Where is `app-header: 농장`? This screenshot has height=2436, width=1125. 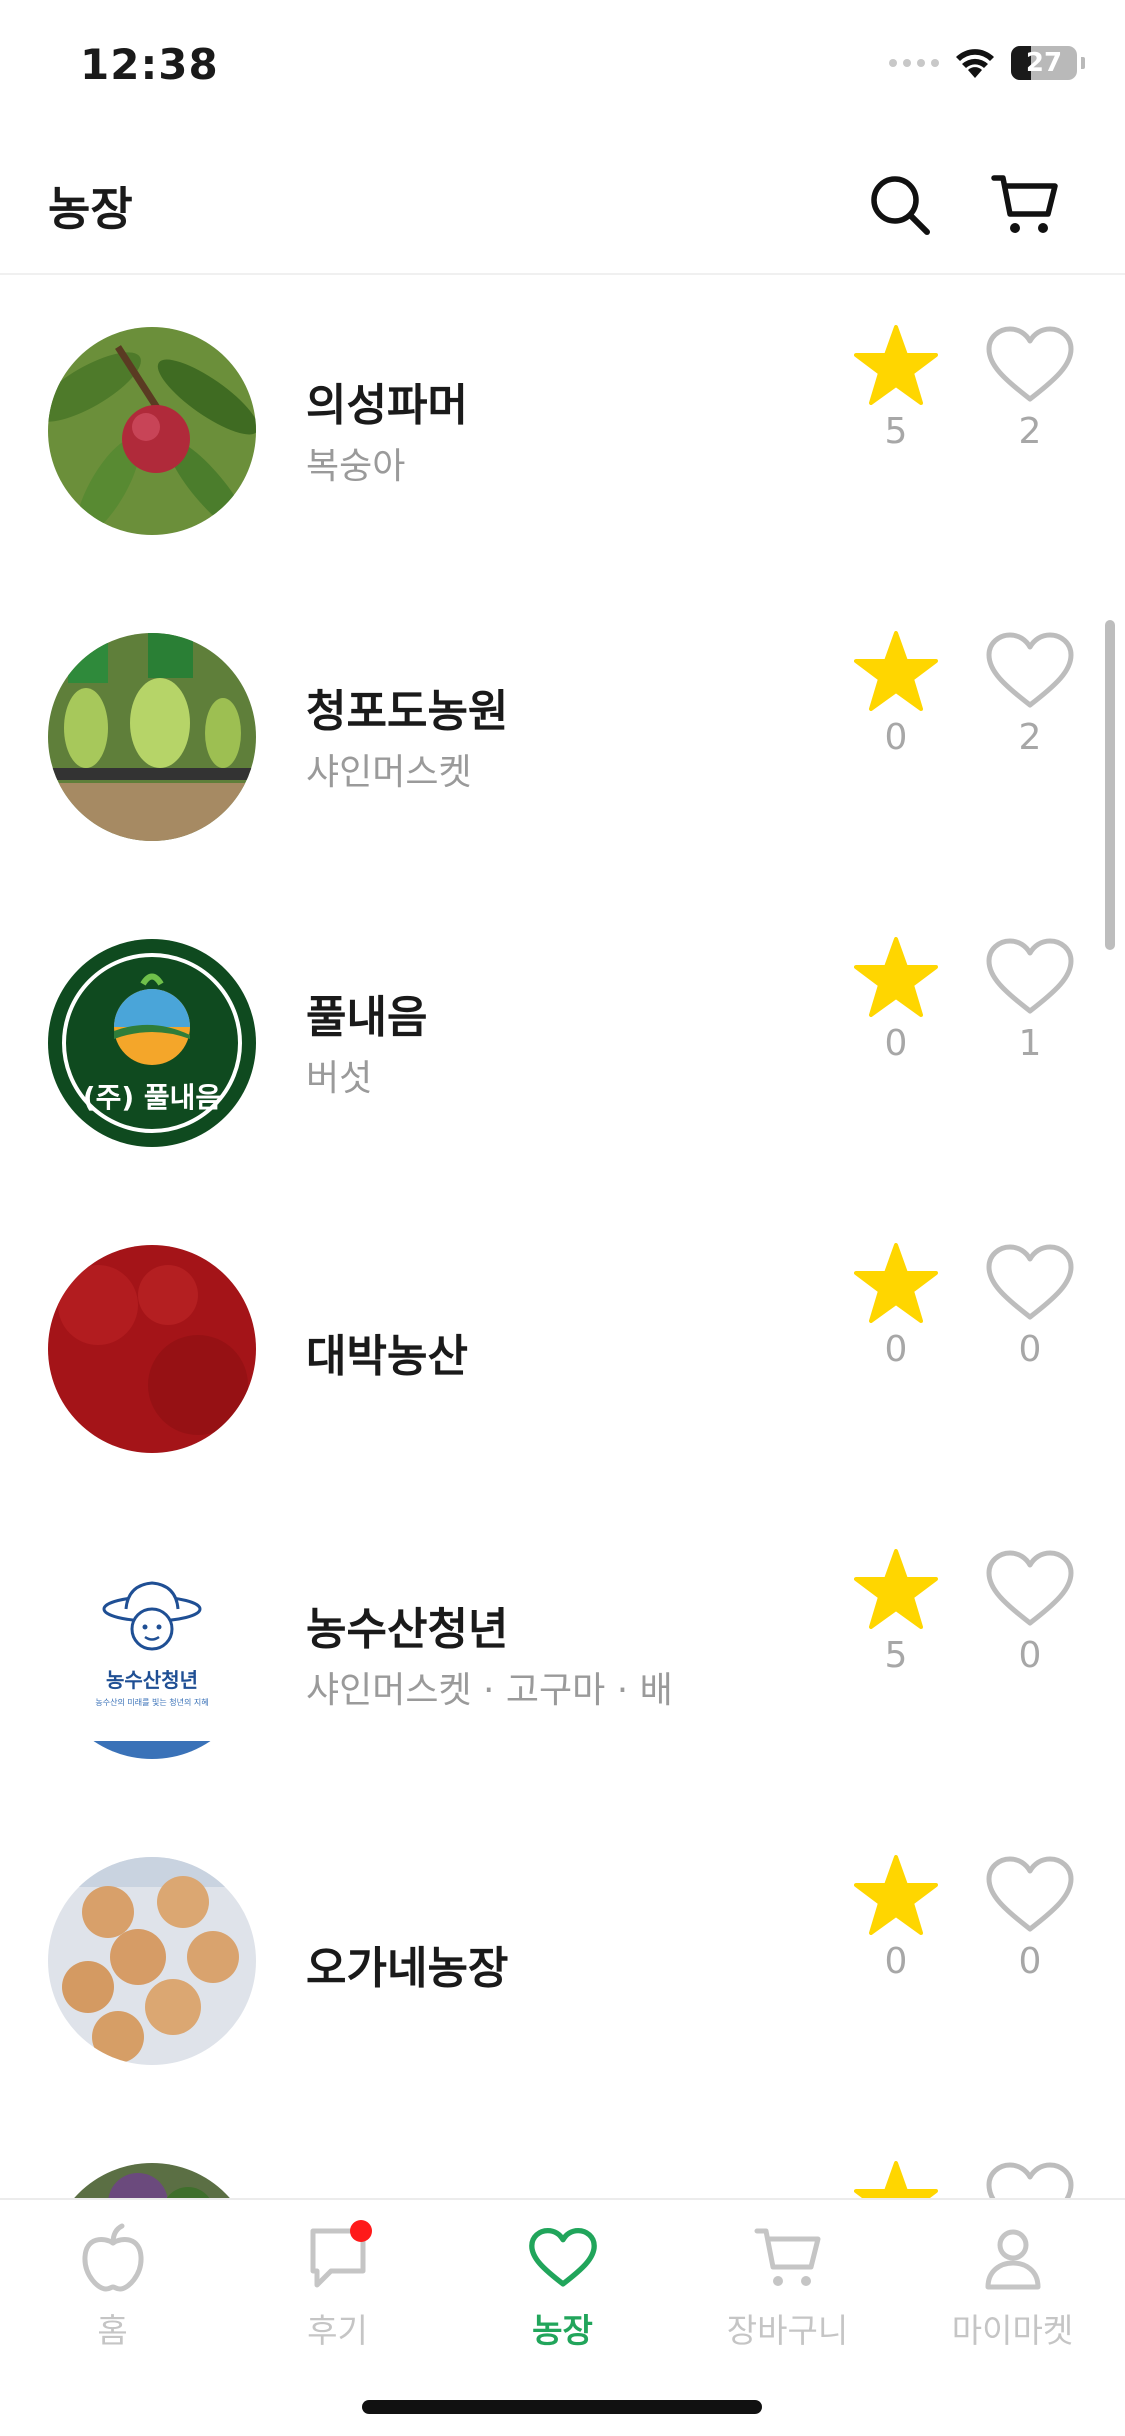 app-header: 농장 is located at coordinates (562, 205).